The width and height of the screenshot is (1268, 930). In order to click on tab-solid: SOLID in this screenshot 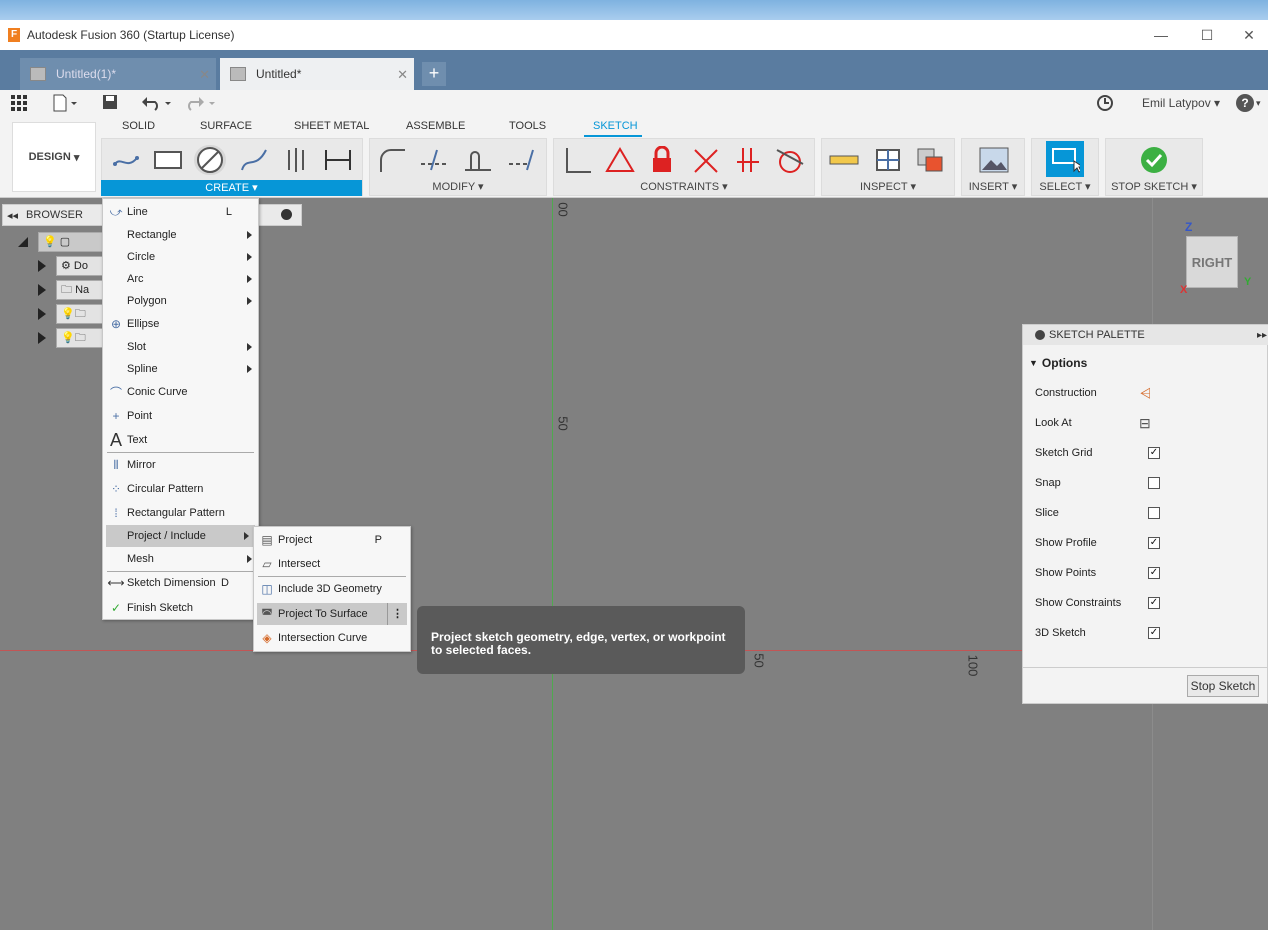, I will do `click(138, 126)`.